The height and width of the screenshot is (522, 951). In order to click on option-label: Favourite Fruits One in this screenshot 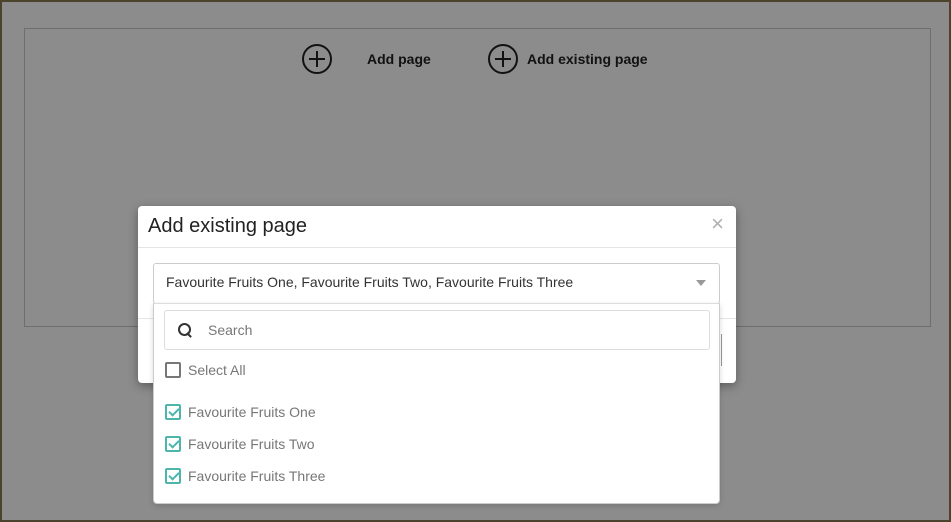, I will do `click(252, 412)`.